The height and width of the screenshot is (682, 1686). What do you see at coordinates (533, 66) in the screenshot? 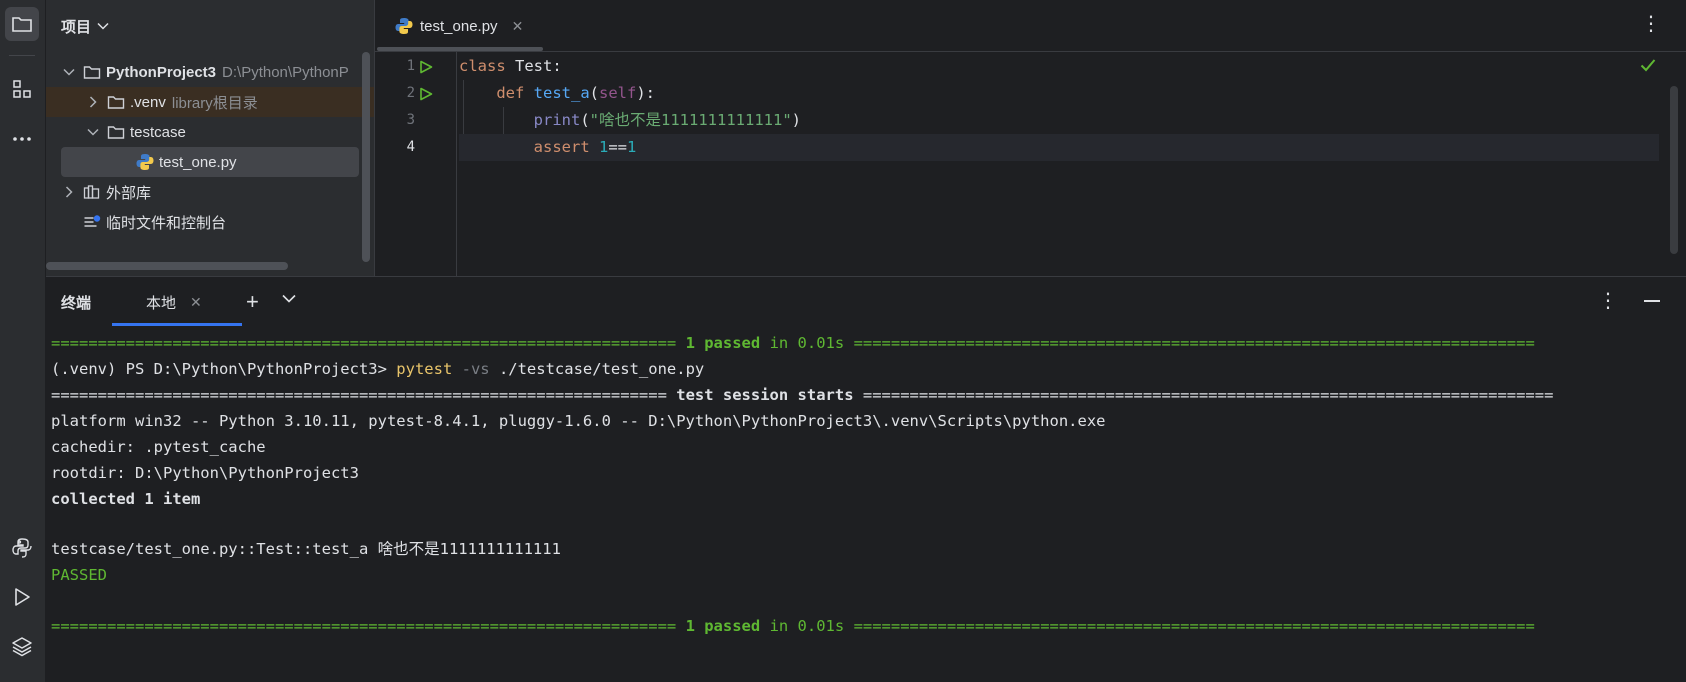
I see `code-token: Test:` at bounding box center [533, 66].